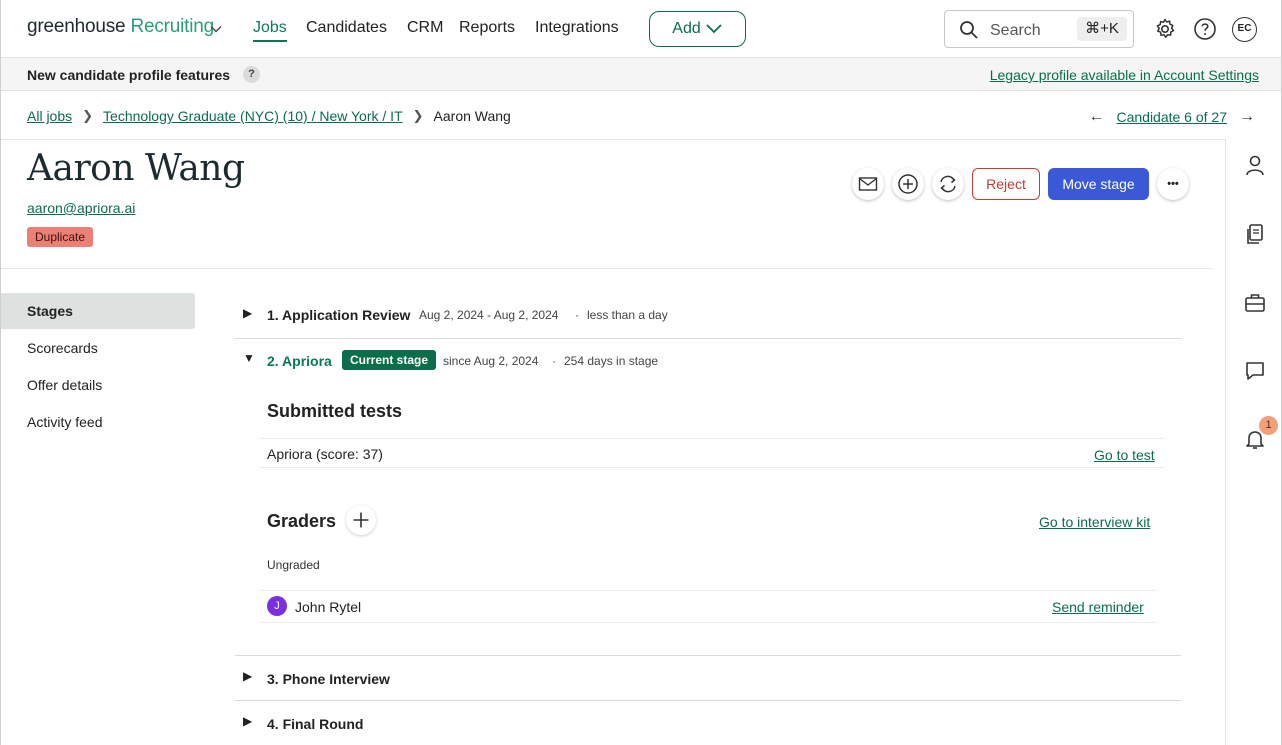  What do you see at coordinates (251, 74) in the screenshot?
I see `help-icon: ?` at bounding box center [251, 74].